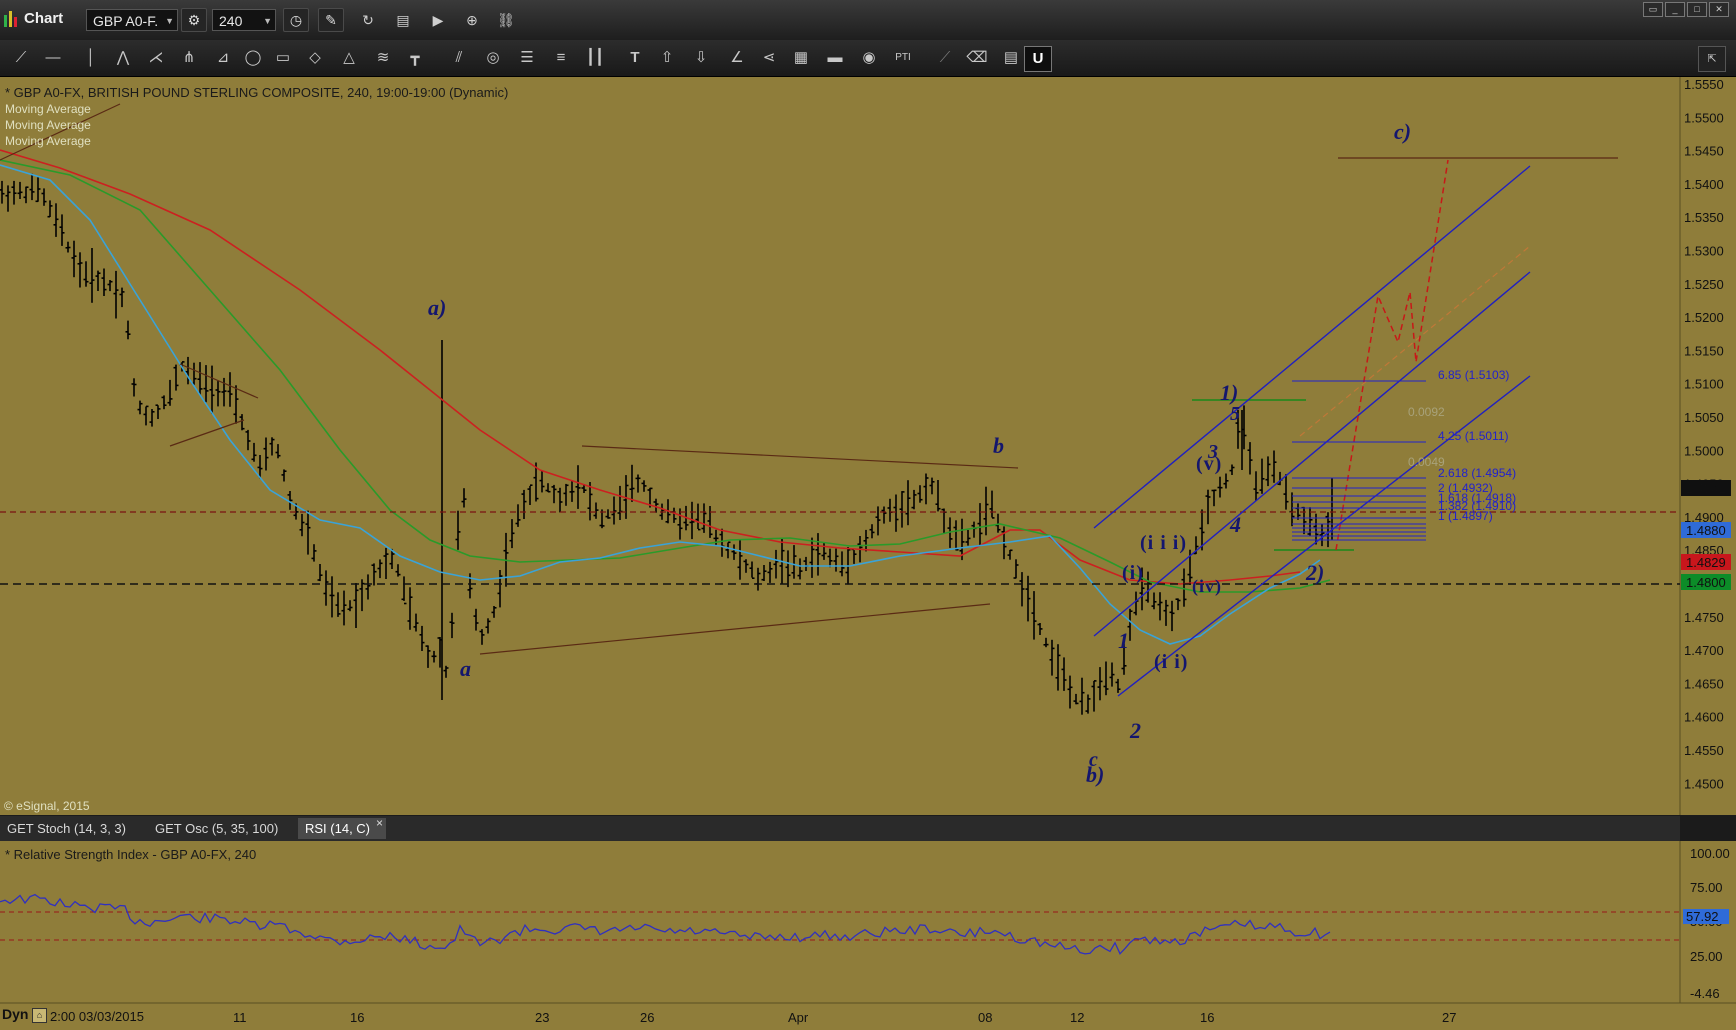 Image resolution: width=1736 pixels, height=1030 pixels. What do you see at coordinates (1702, 916) in the screenshot?
I see `rsi-value-label: 57.92` at bounding box center [1702, 916].